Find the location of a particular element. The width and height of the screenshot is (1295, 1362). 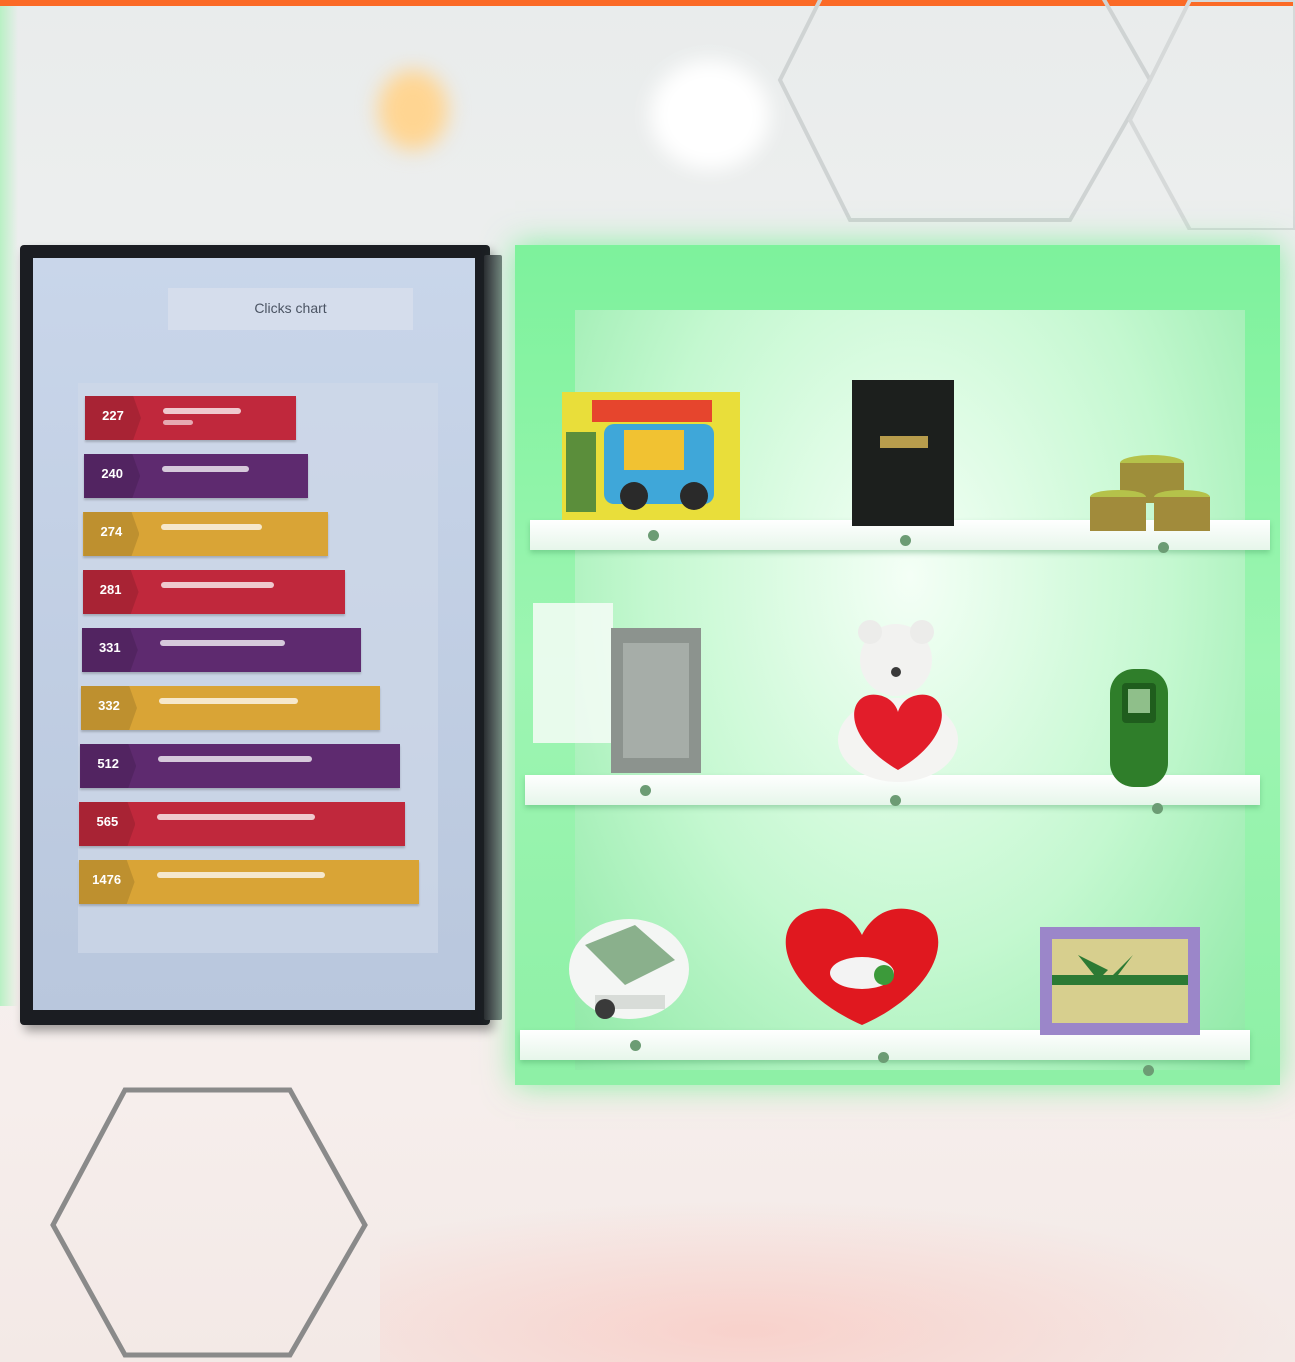

wall-hexagon-top is located at coordinates (1036, 115).